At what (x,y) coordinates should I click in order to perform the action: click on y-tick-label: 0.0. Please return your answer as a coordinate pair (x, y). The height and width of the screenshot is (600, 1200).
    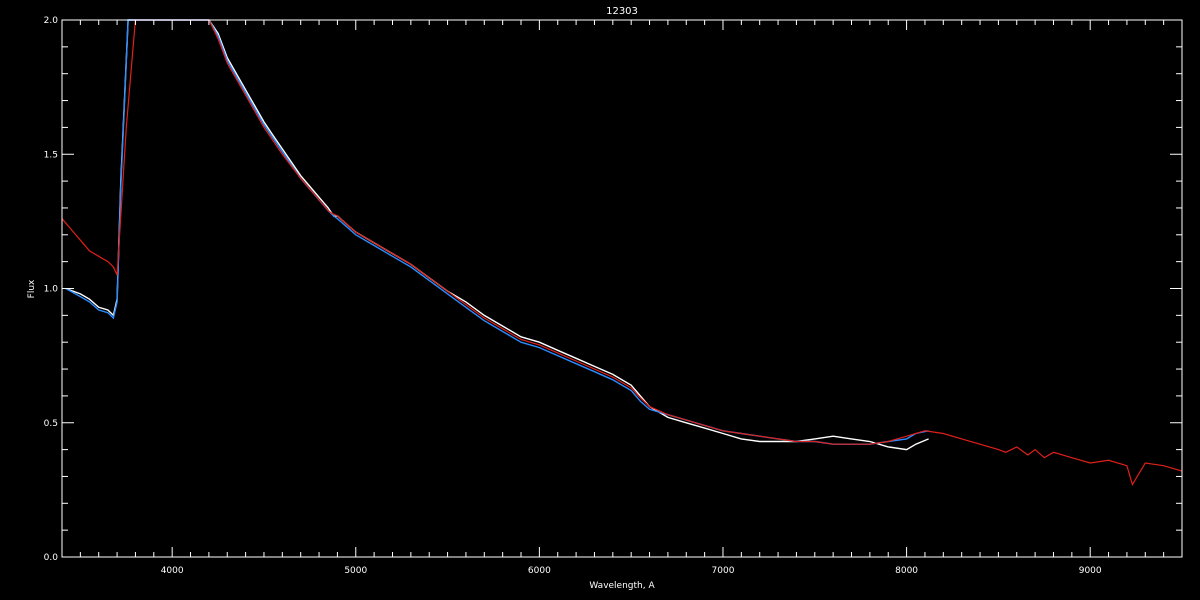
    Looking at the image, I should click on (51, 558).